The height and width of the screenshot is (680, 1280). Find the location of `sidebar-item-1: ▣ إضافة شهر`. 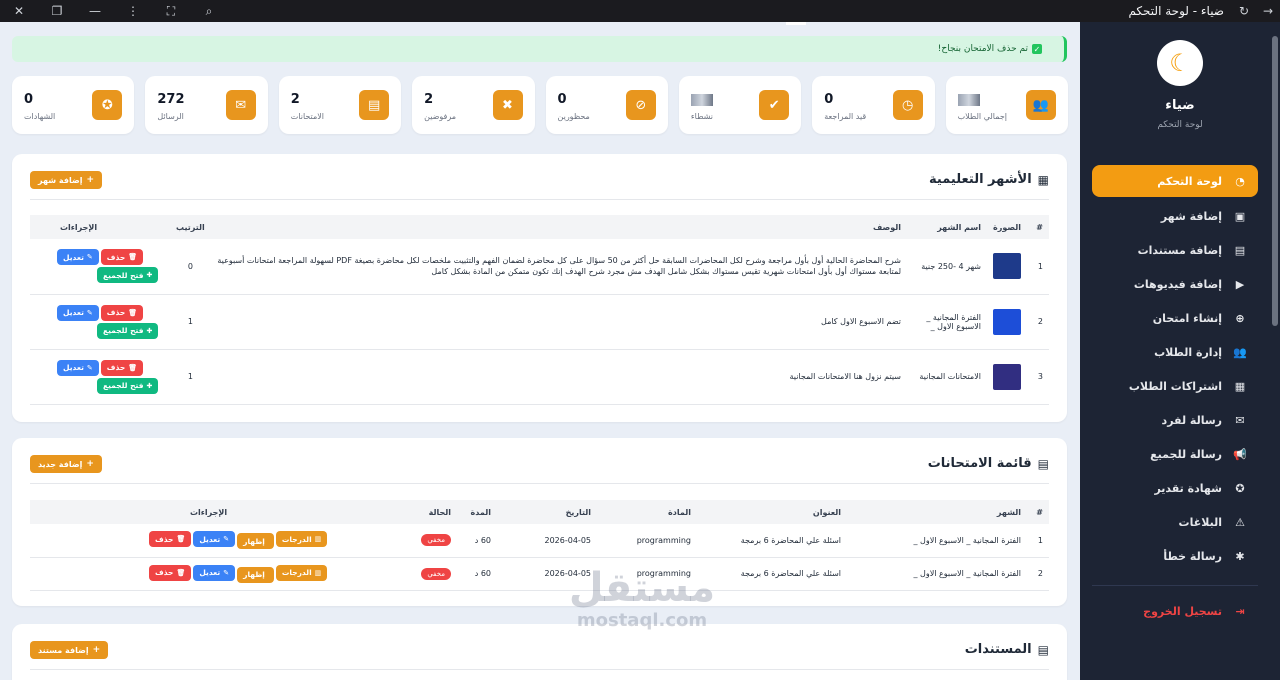

sidebar-item-1: ▣ إضافة شهر is located at coordinates (1175, 216).